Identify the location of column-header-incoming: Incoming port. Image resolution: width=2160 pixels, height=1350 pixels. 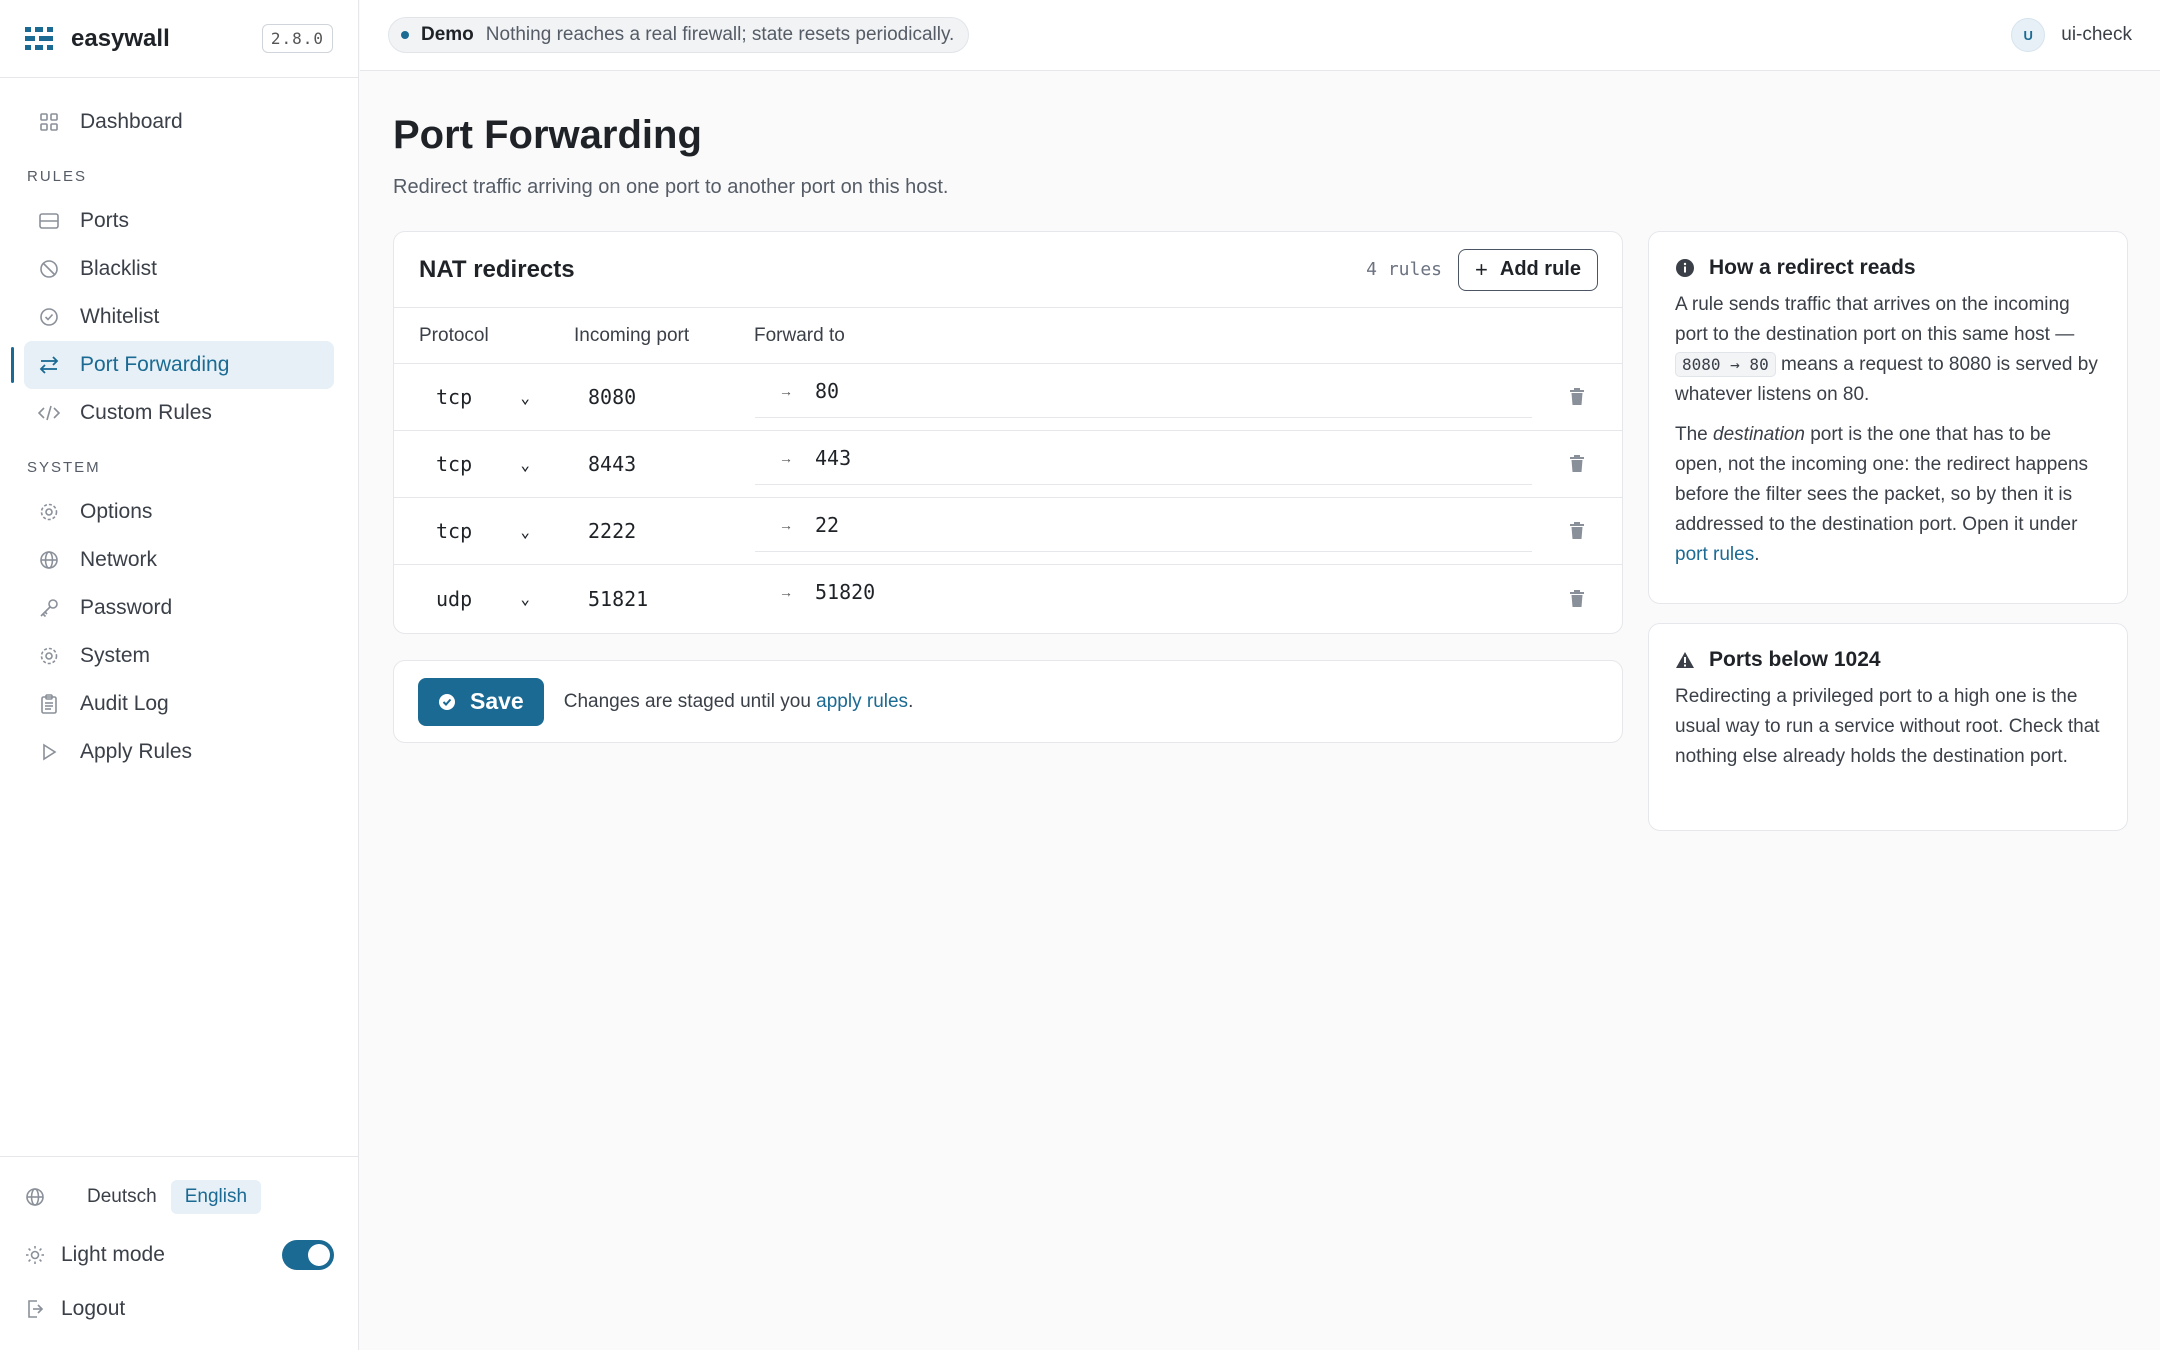
(632, 335).